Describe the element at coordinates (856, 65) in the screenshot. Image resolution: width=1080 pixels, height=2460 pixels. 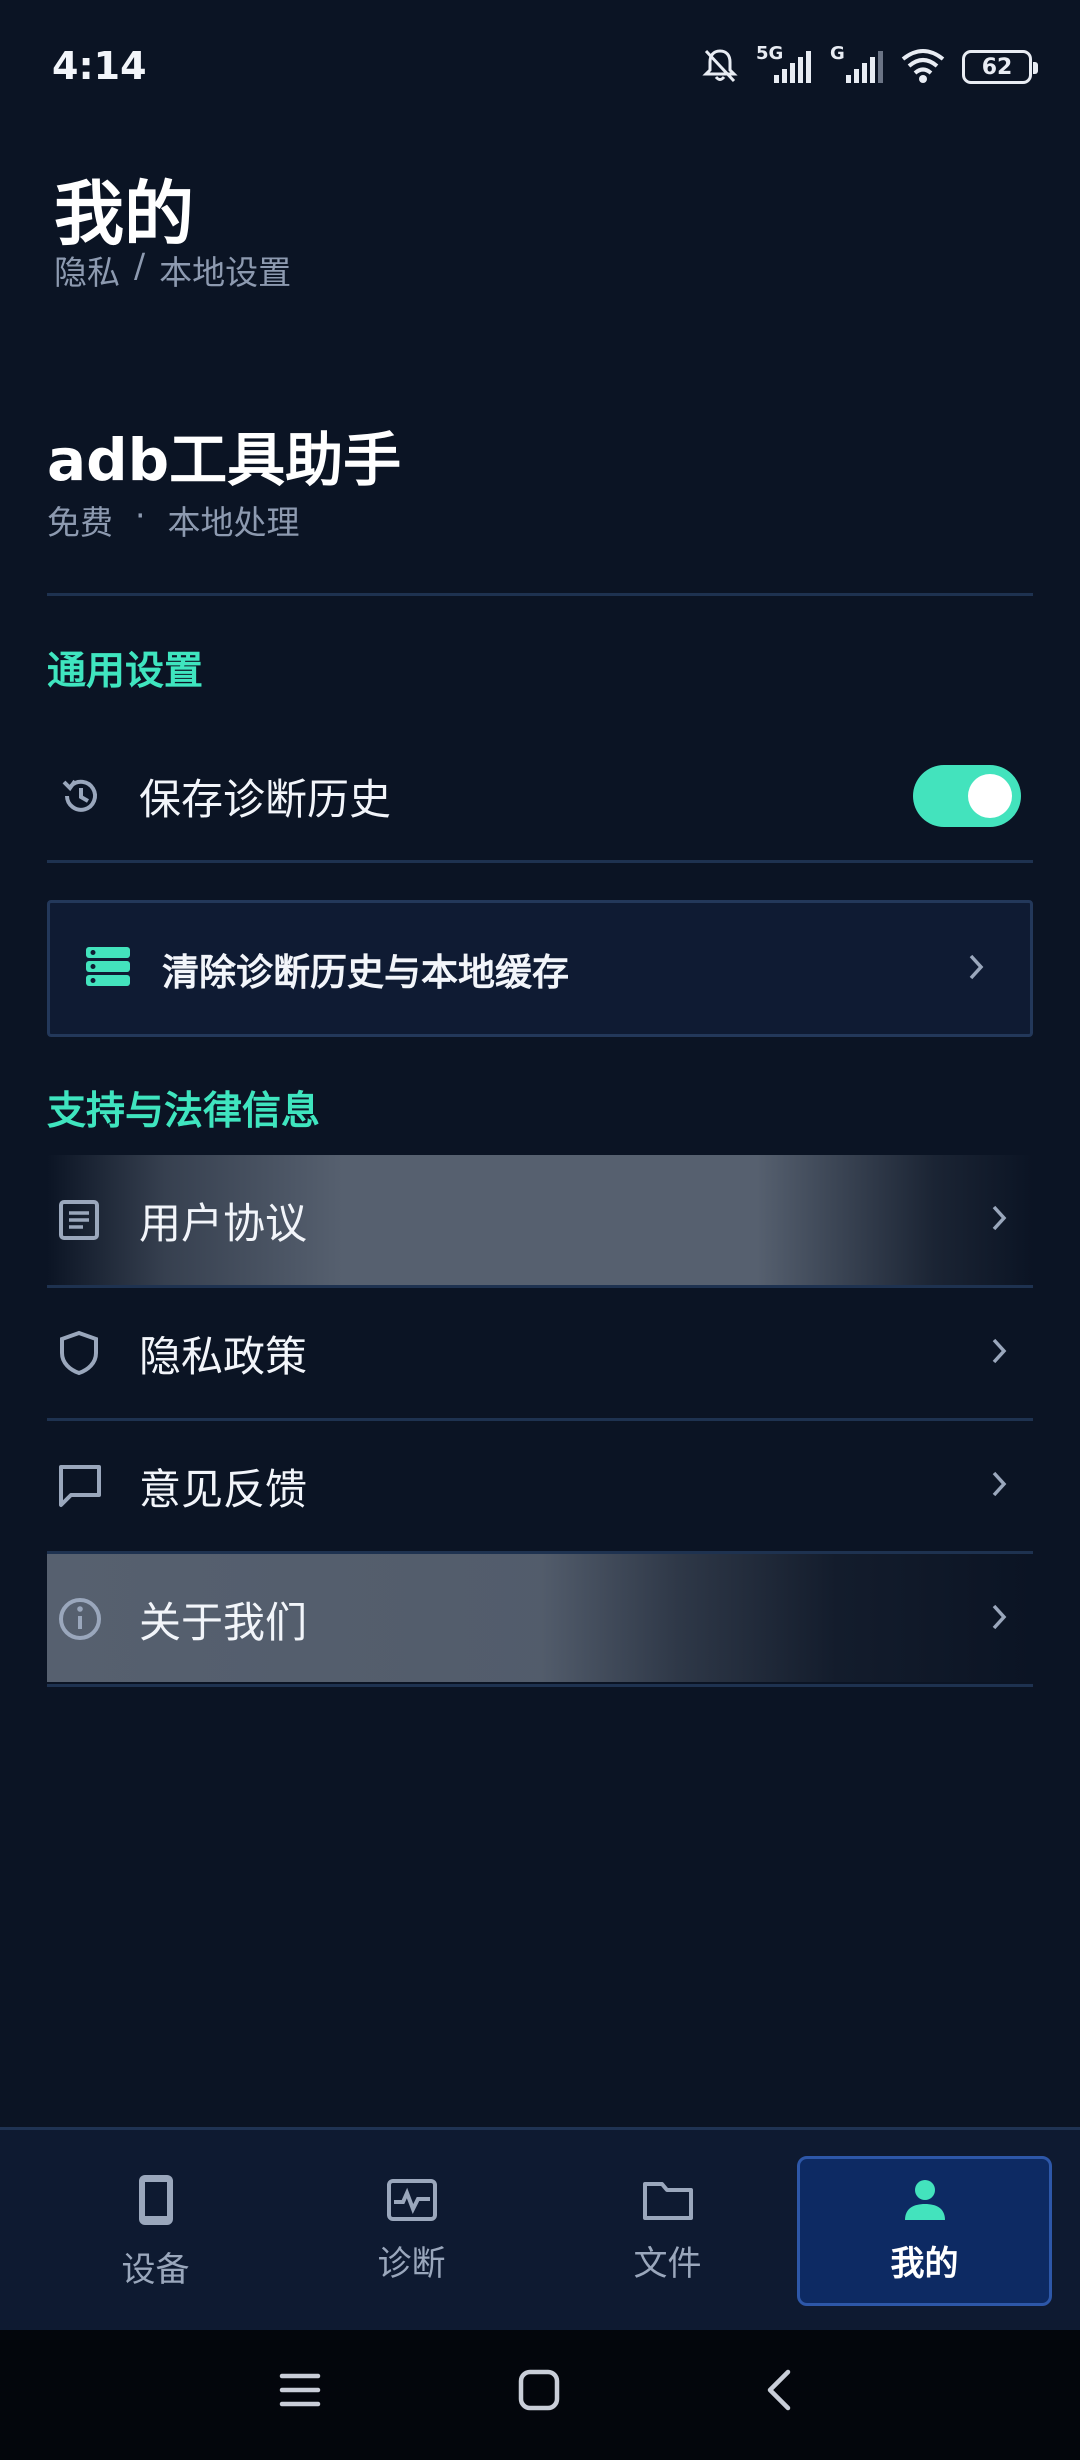
I see `cell-signal-g-icon: G` at that location.